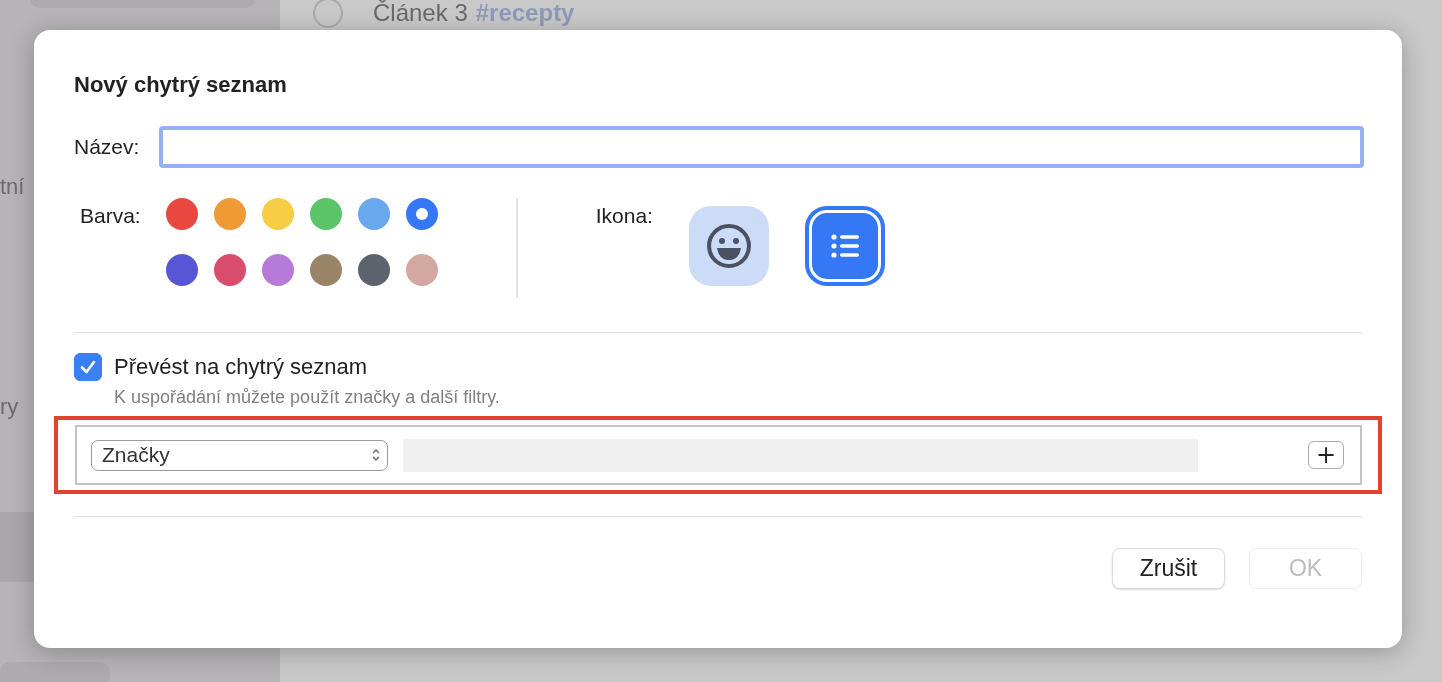  I want to click on filter-select: Značky, so click(239, 455).